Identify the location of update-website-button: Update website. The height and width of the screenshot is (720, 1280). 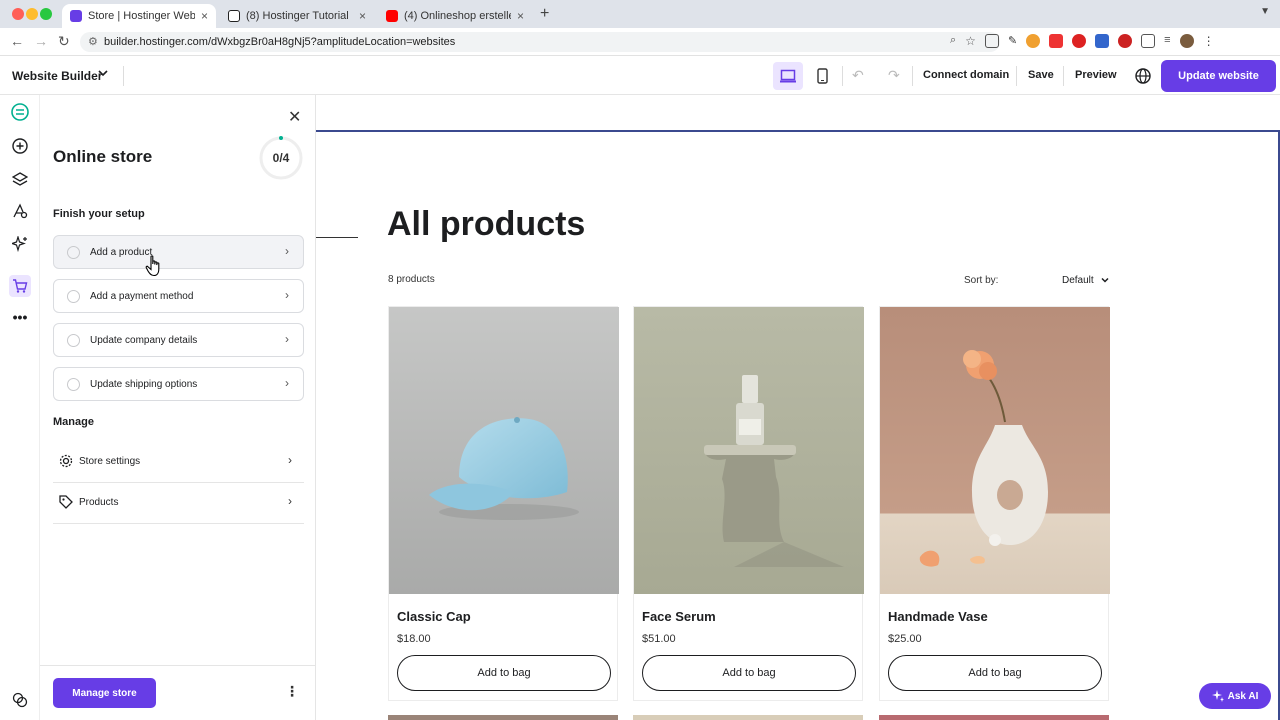
(1218, 76).